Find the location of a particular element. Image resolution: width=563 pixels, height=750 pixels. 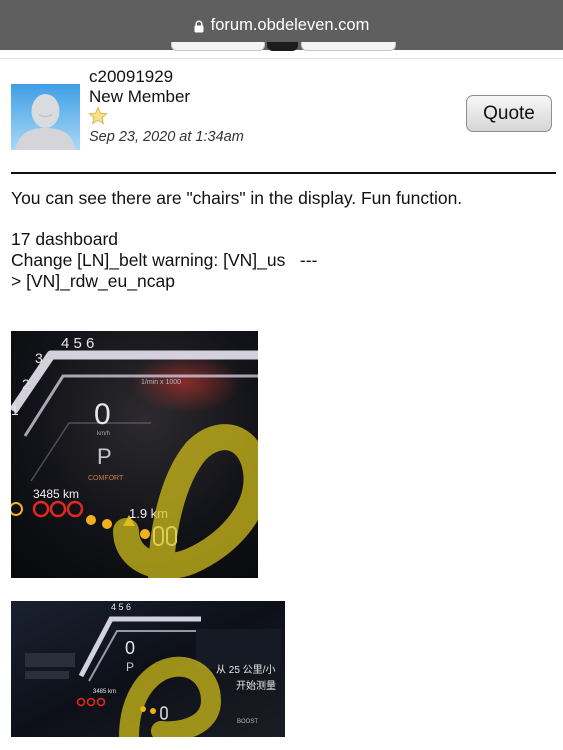

header-separator is located at coordinates (281, 58).